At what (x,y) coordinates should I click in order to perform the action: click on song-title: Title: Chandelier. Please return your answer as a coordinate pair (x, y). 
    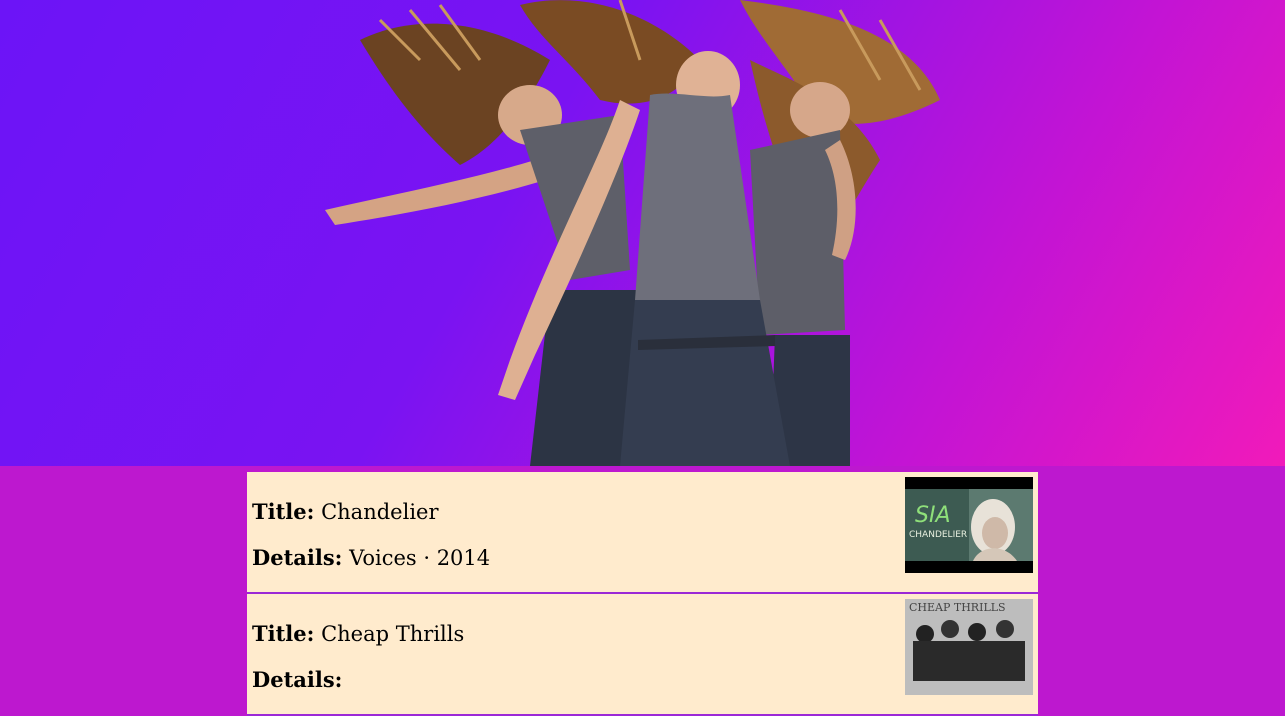
    Looking at the image, I should click on (345, 512).